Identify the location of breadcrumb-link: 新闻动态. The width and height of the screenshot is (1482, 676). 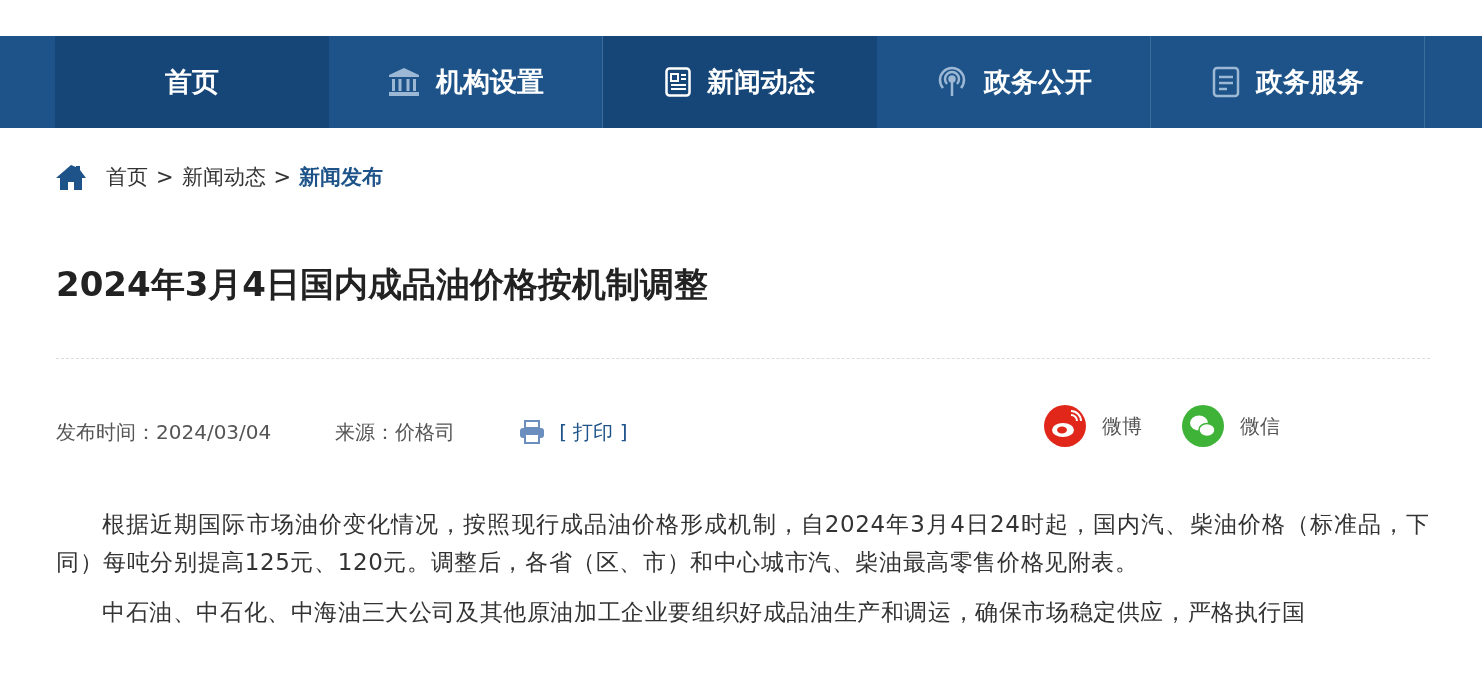
(223, 177).